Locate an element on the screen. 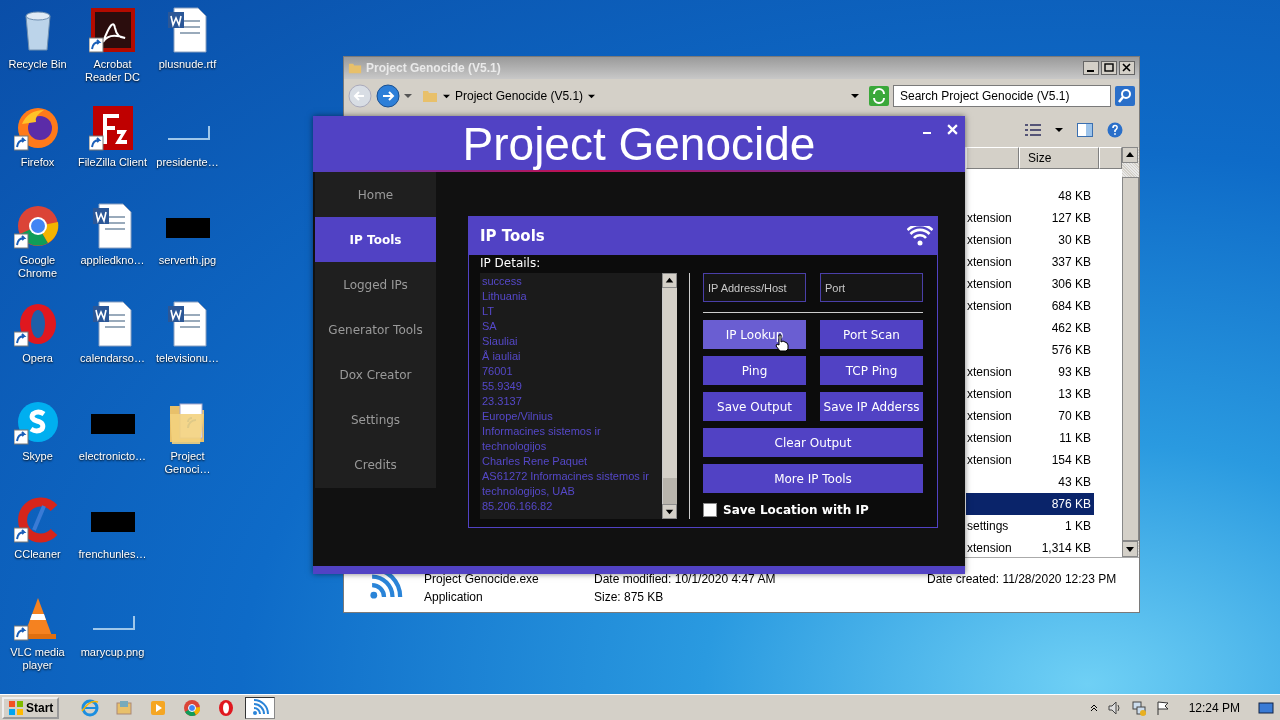 This screenshot has height=720, width=1280. checkbox-label: Save Location with IP is located at coordinates (796, 510).